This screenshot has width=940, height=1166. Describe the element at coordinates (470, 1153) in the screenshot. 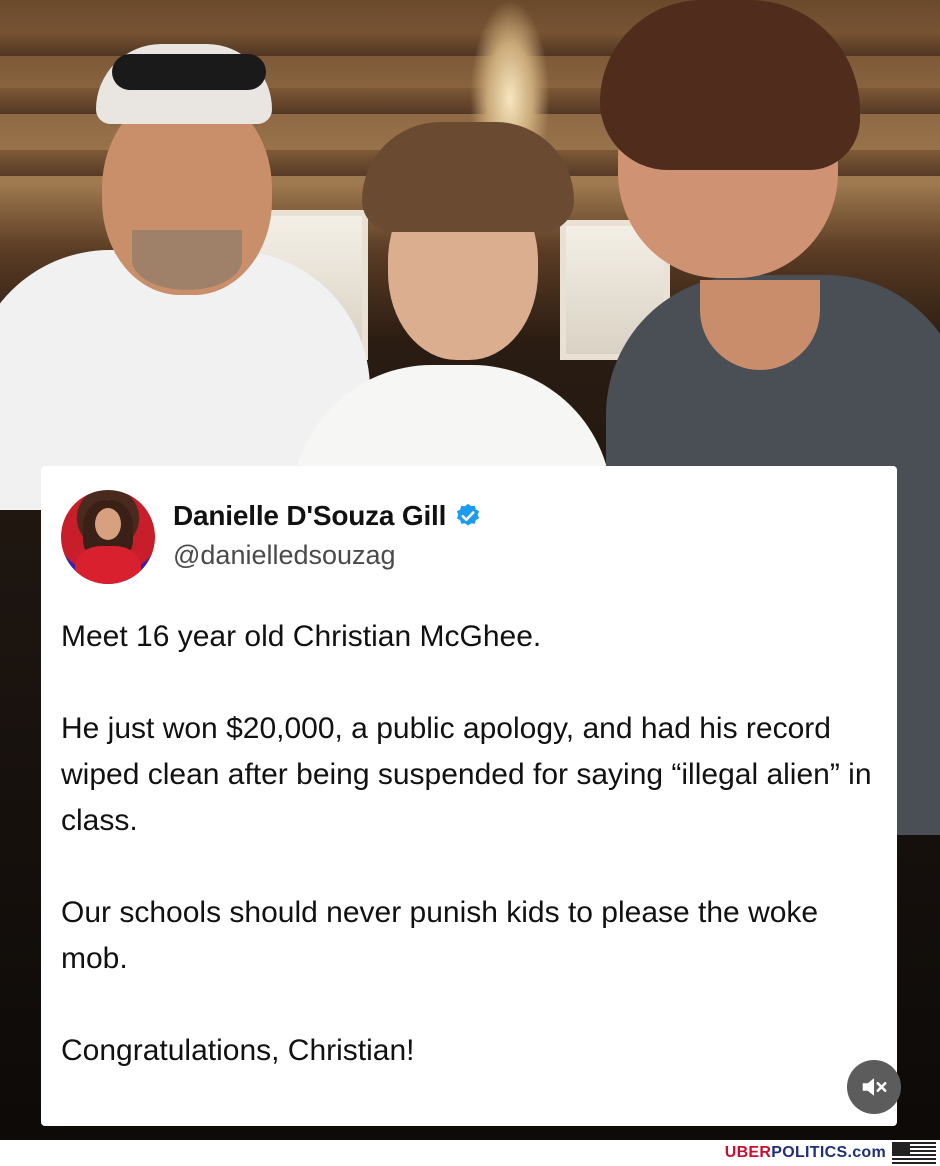

I see `watermark-bar: UBERPOLITICS.com` at that location.